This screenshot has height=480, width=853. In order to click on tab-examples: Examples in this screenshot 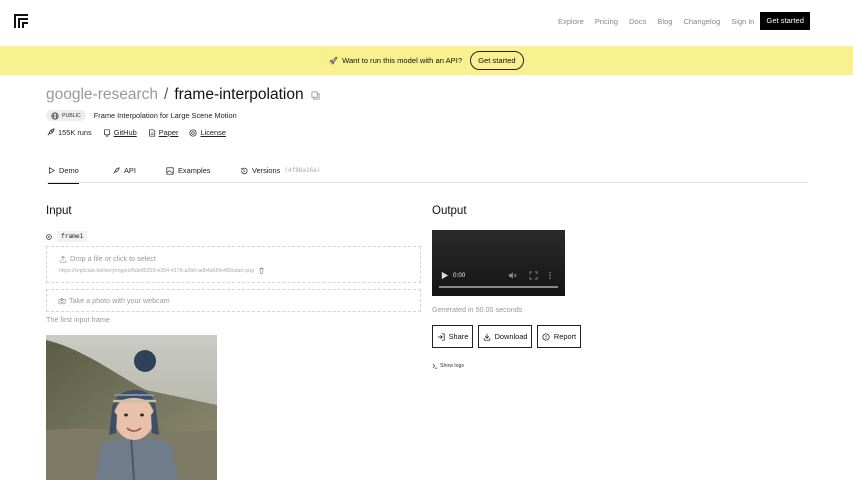, I will do `click(188, 170)`.